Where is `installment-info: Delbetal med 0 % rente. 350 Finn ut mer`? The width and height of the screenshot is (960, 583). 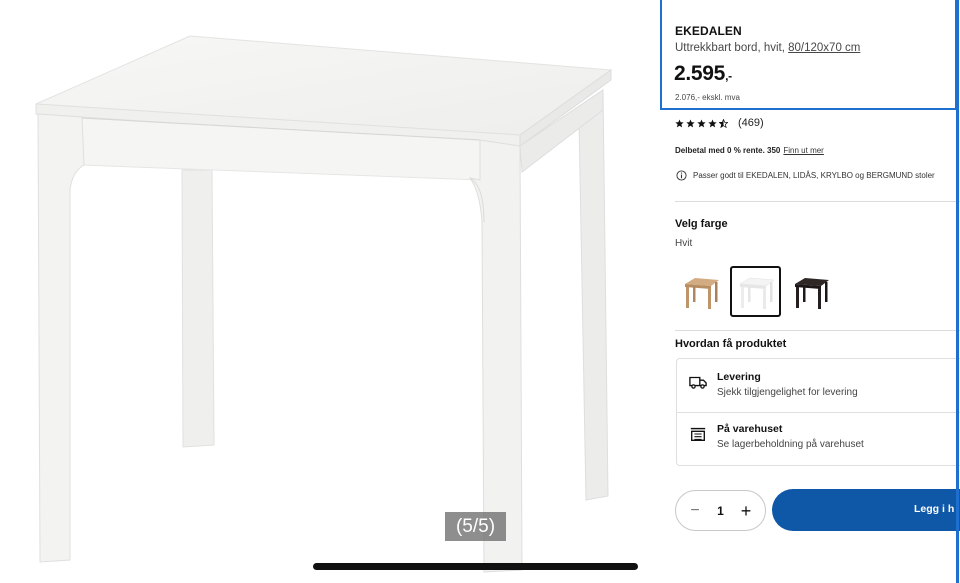 installment-info: Delbetal med 0 % rente. 350 Finn ut mer is located at coordinates (749, 150).